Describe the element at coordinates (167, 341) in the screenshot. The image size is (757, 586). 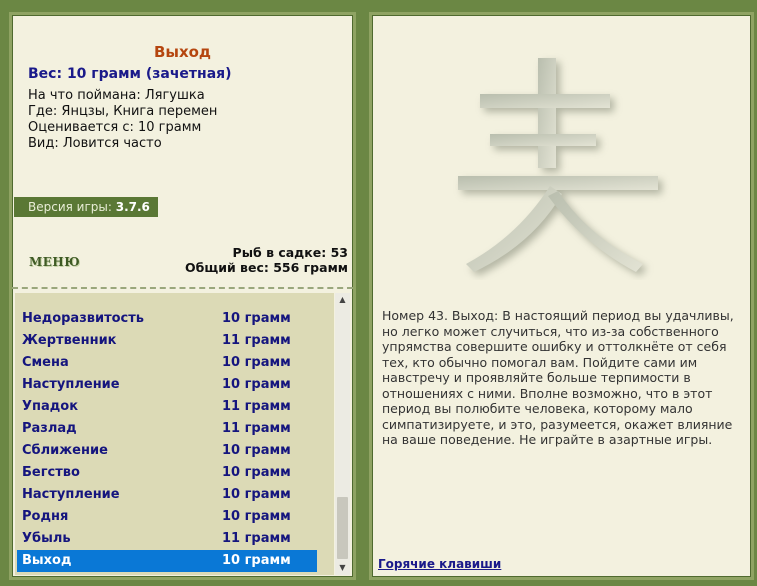
I see `list-item: Жертвенник 11 грамм` at that location.